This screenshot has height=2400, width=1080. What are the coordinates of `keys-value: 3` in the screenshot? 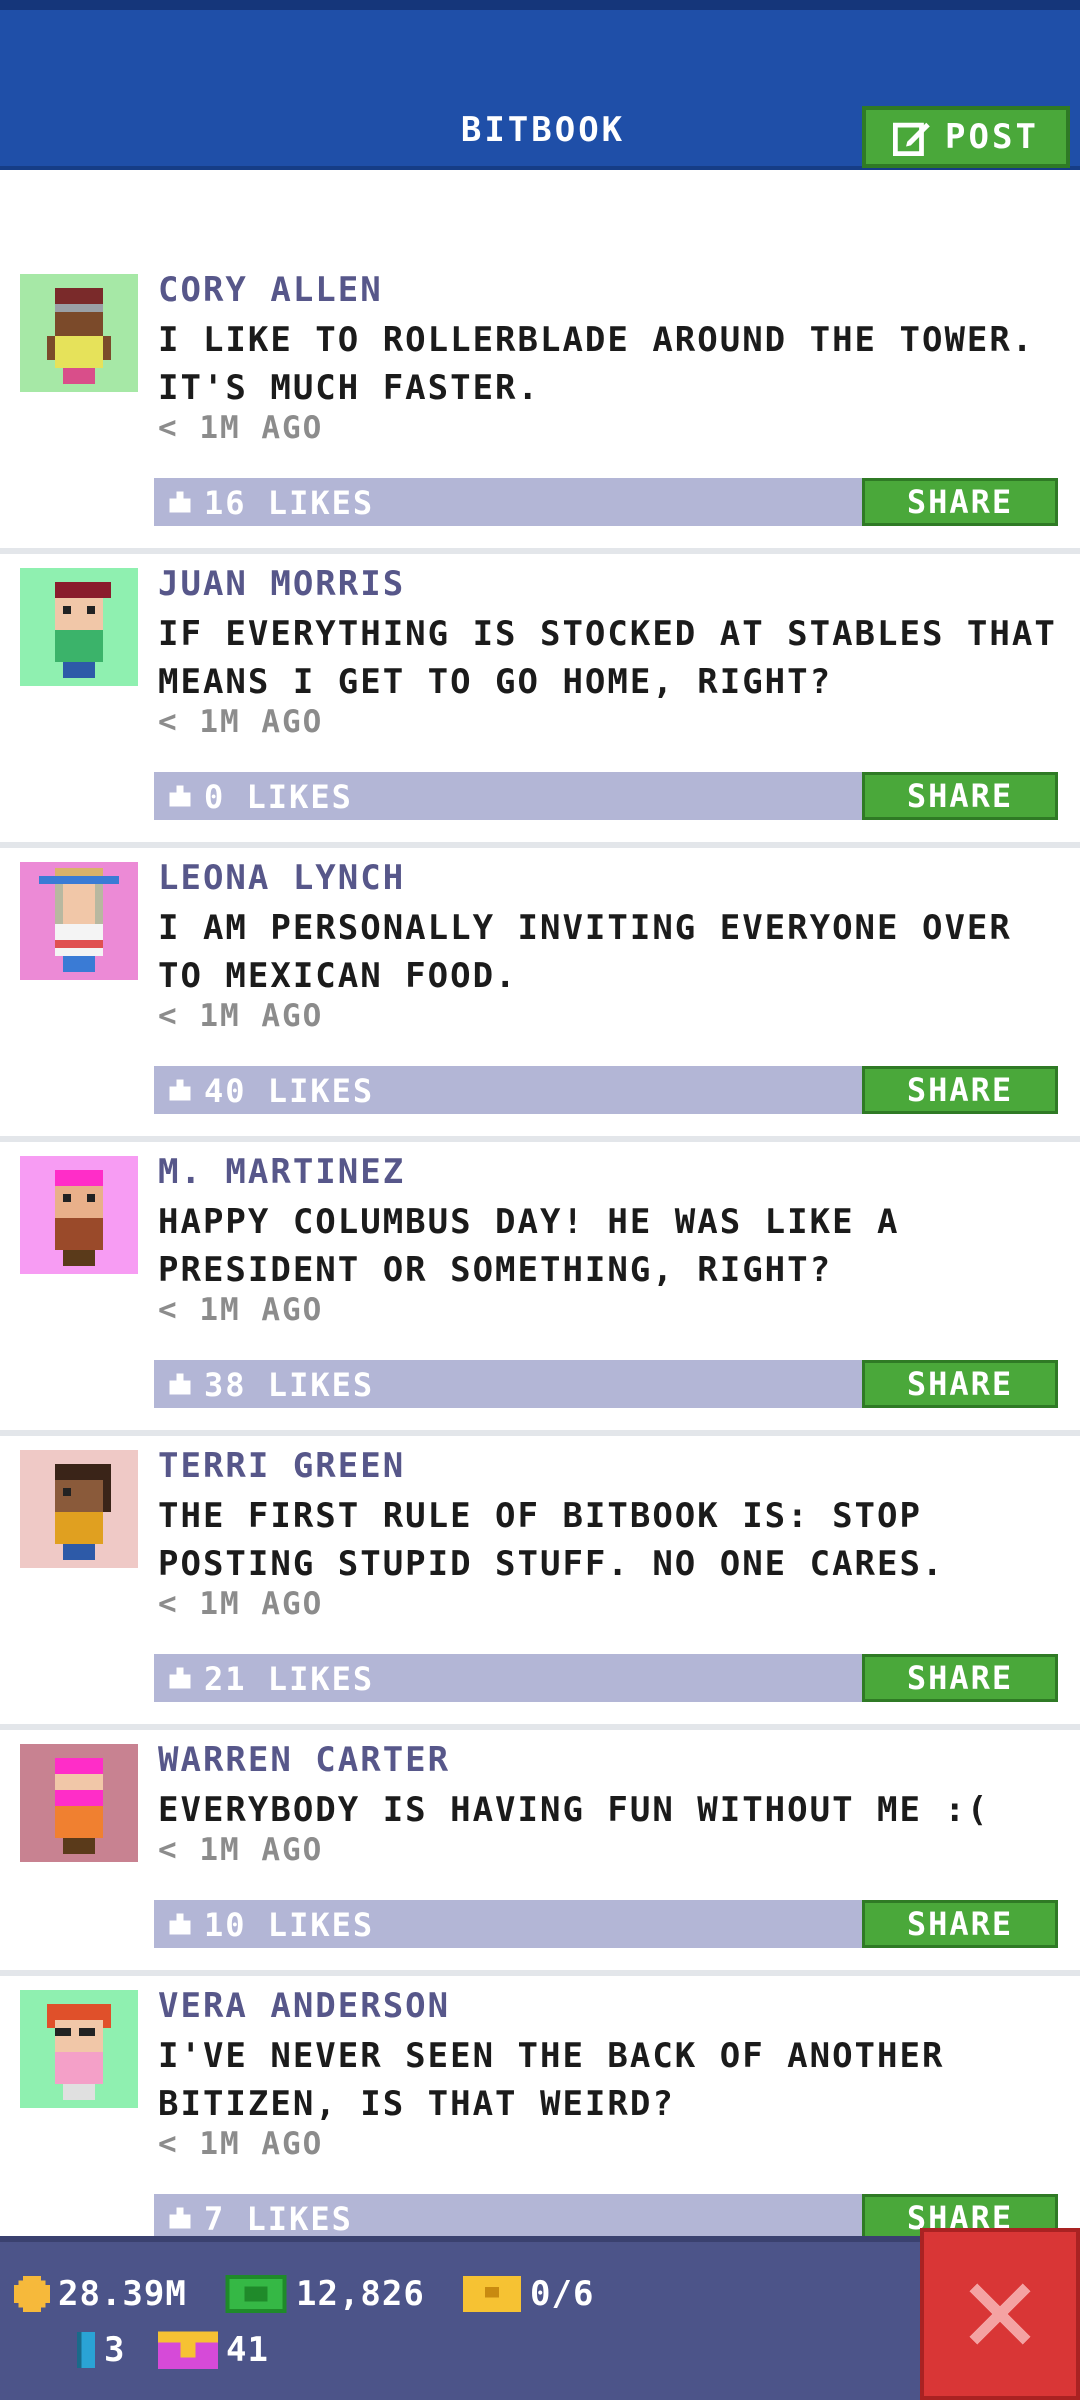 It's located at (115, 2350).